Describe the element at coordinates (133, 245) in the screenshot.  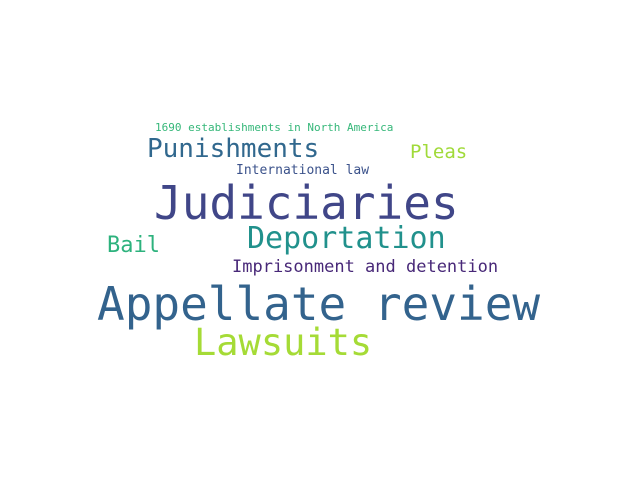
I see `word-bail: Bail` at that location.